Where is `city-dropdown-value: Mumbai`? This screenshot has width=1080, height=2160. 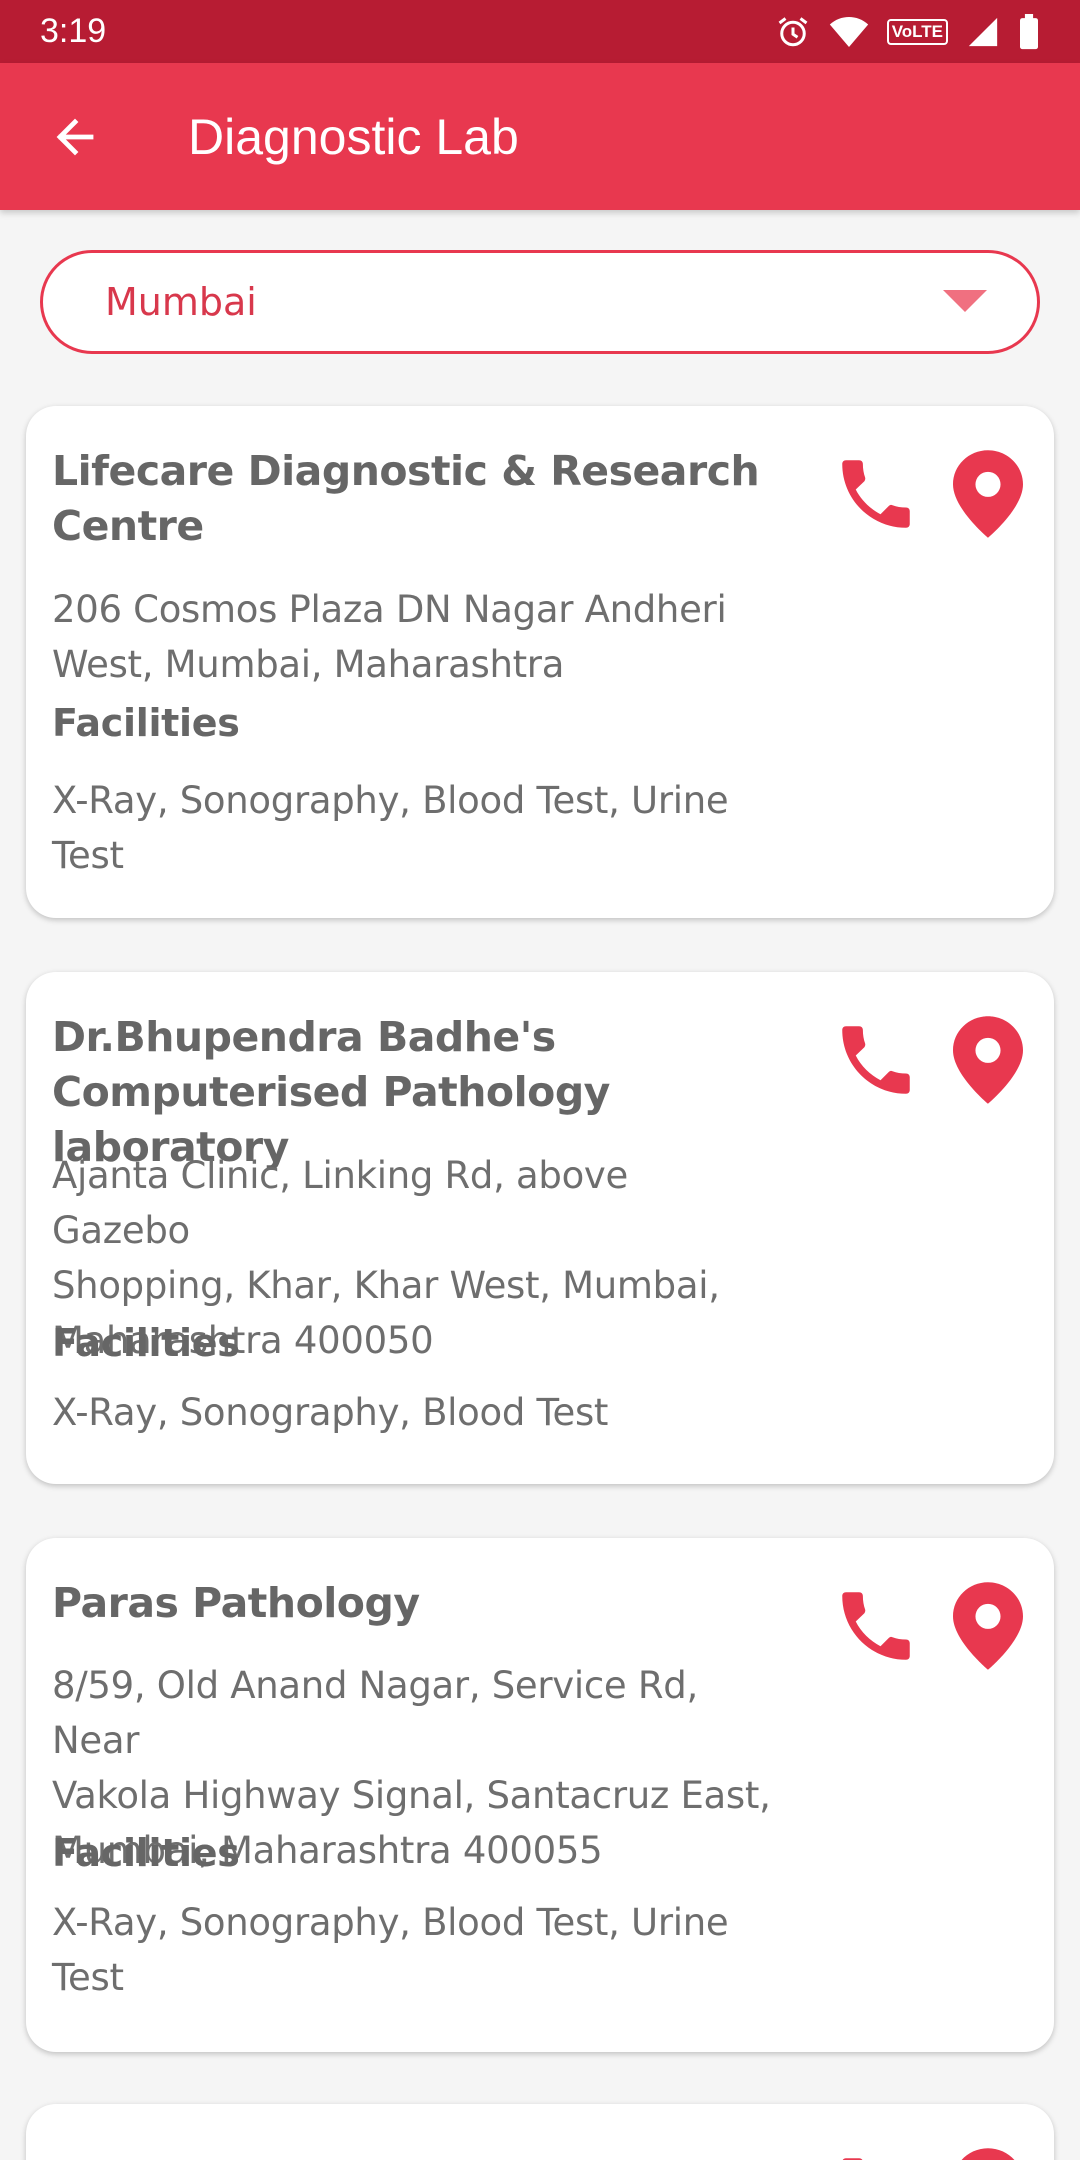 city-dropdown-value: Mumbai is located at coordinates (181, 302).